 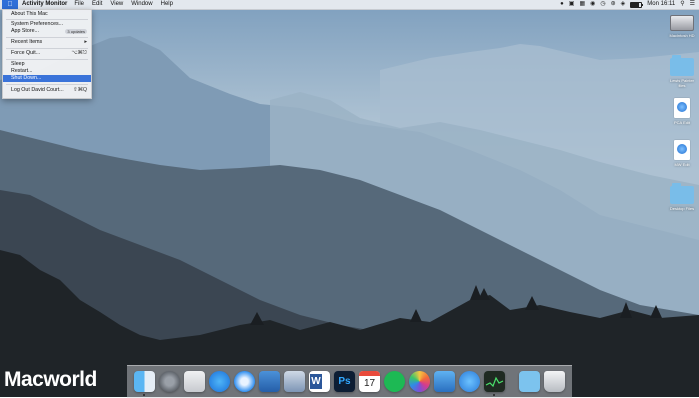 I want to click on bluetooth-icon: ⊛, so click(x=613, y=4).